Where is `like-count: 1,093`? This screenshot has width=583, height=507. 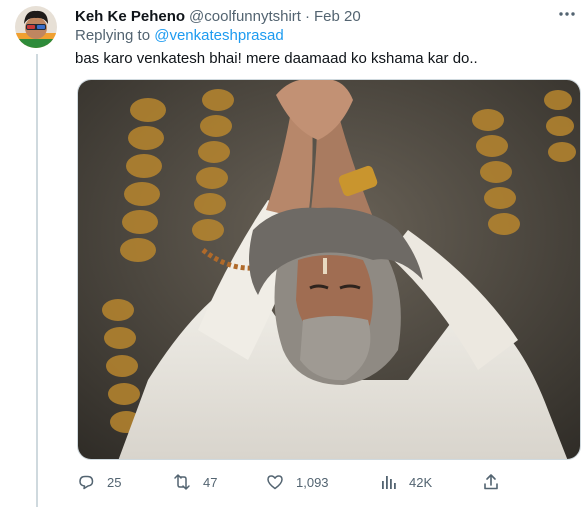 like-count: 1,093 is located at coordinates (312, 482).